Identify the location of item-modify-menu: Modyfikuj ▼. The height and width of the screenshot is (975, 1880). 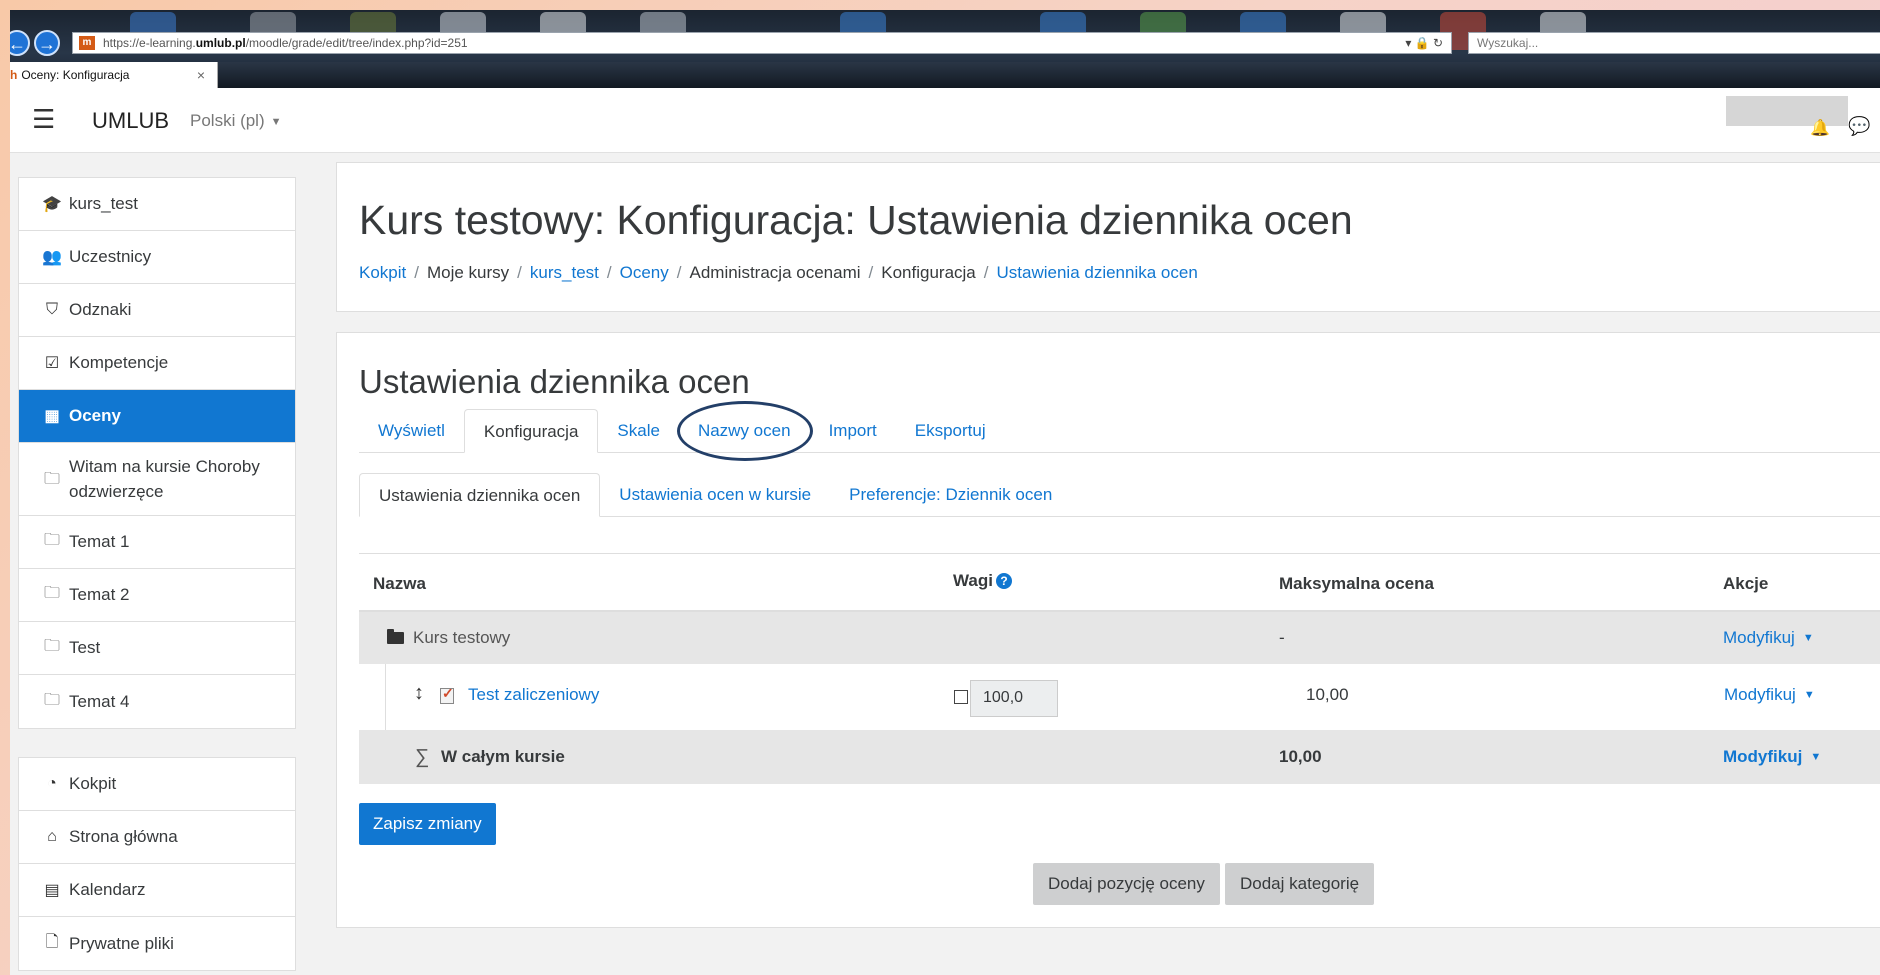
(1769, 695).